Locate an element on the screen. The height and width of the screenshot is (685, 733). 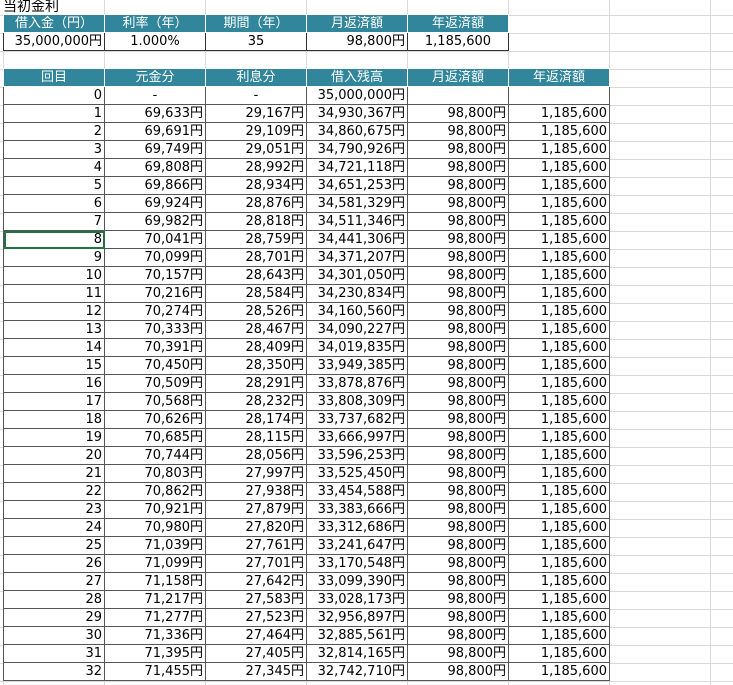
installment-no-cell: 12 is located at coordinates (54, 311).